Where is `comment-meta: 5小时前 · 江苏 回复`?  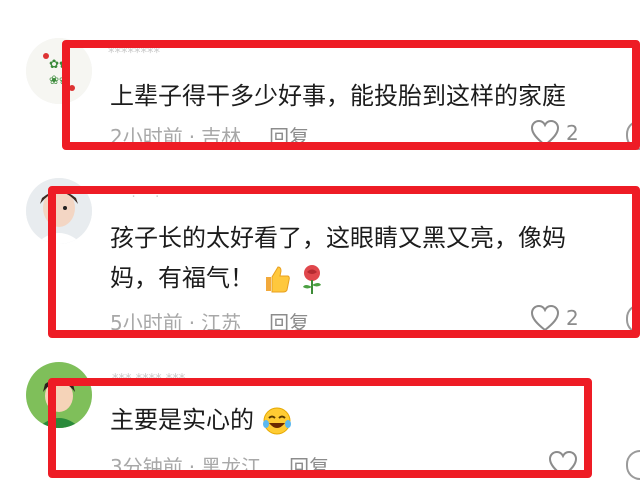 comment-meta: 5小时前 · 江苏 回复 is located at coordinates (209, 321).